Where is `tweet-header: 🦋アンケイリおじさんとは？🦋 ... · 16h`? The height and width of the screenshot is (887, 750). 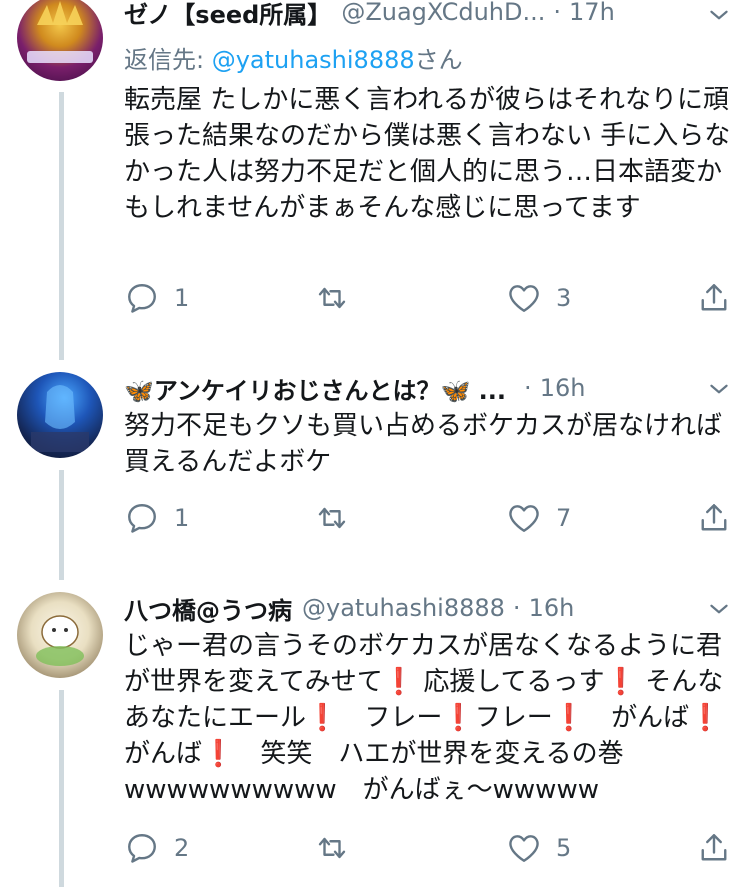
tweet-header: 🦋アンケイリおじさんとは？🦋 ... · 16h is located at coordinates (427, 388).